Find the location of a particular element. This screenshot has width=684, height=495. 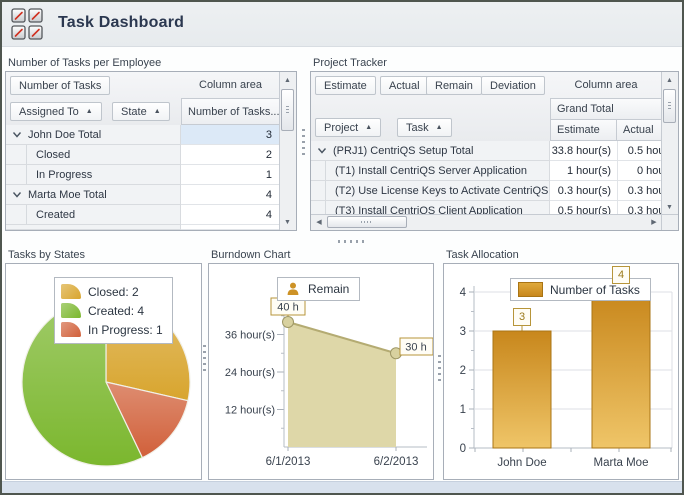

y-tick-label: 3 is located at coordinates (463, 332).